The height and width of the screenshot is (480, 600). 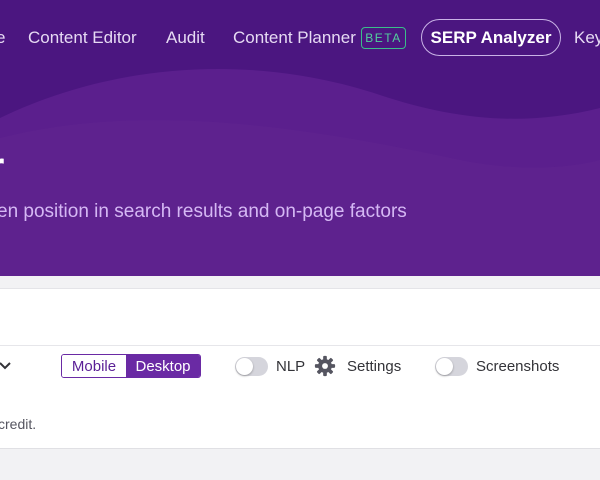 I want to click on nav-item-keyword-partial: Key, so click(x=587, y=38).